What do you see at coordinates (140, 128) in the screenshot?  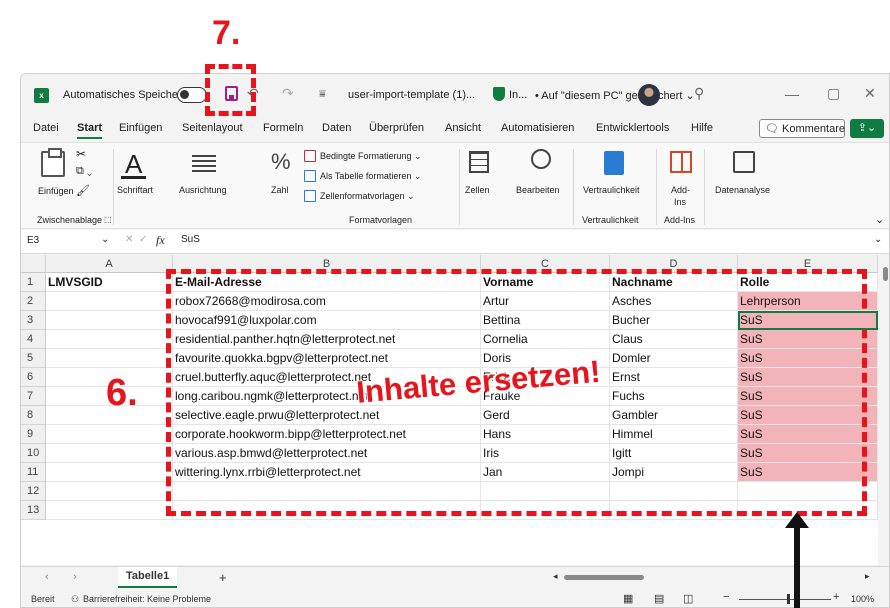 I see `menu-einfuegen: Einfügen` at bounding box center [140, 128].